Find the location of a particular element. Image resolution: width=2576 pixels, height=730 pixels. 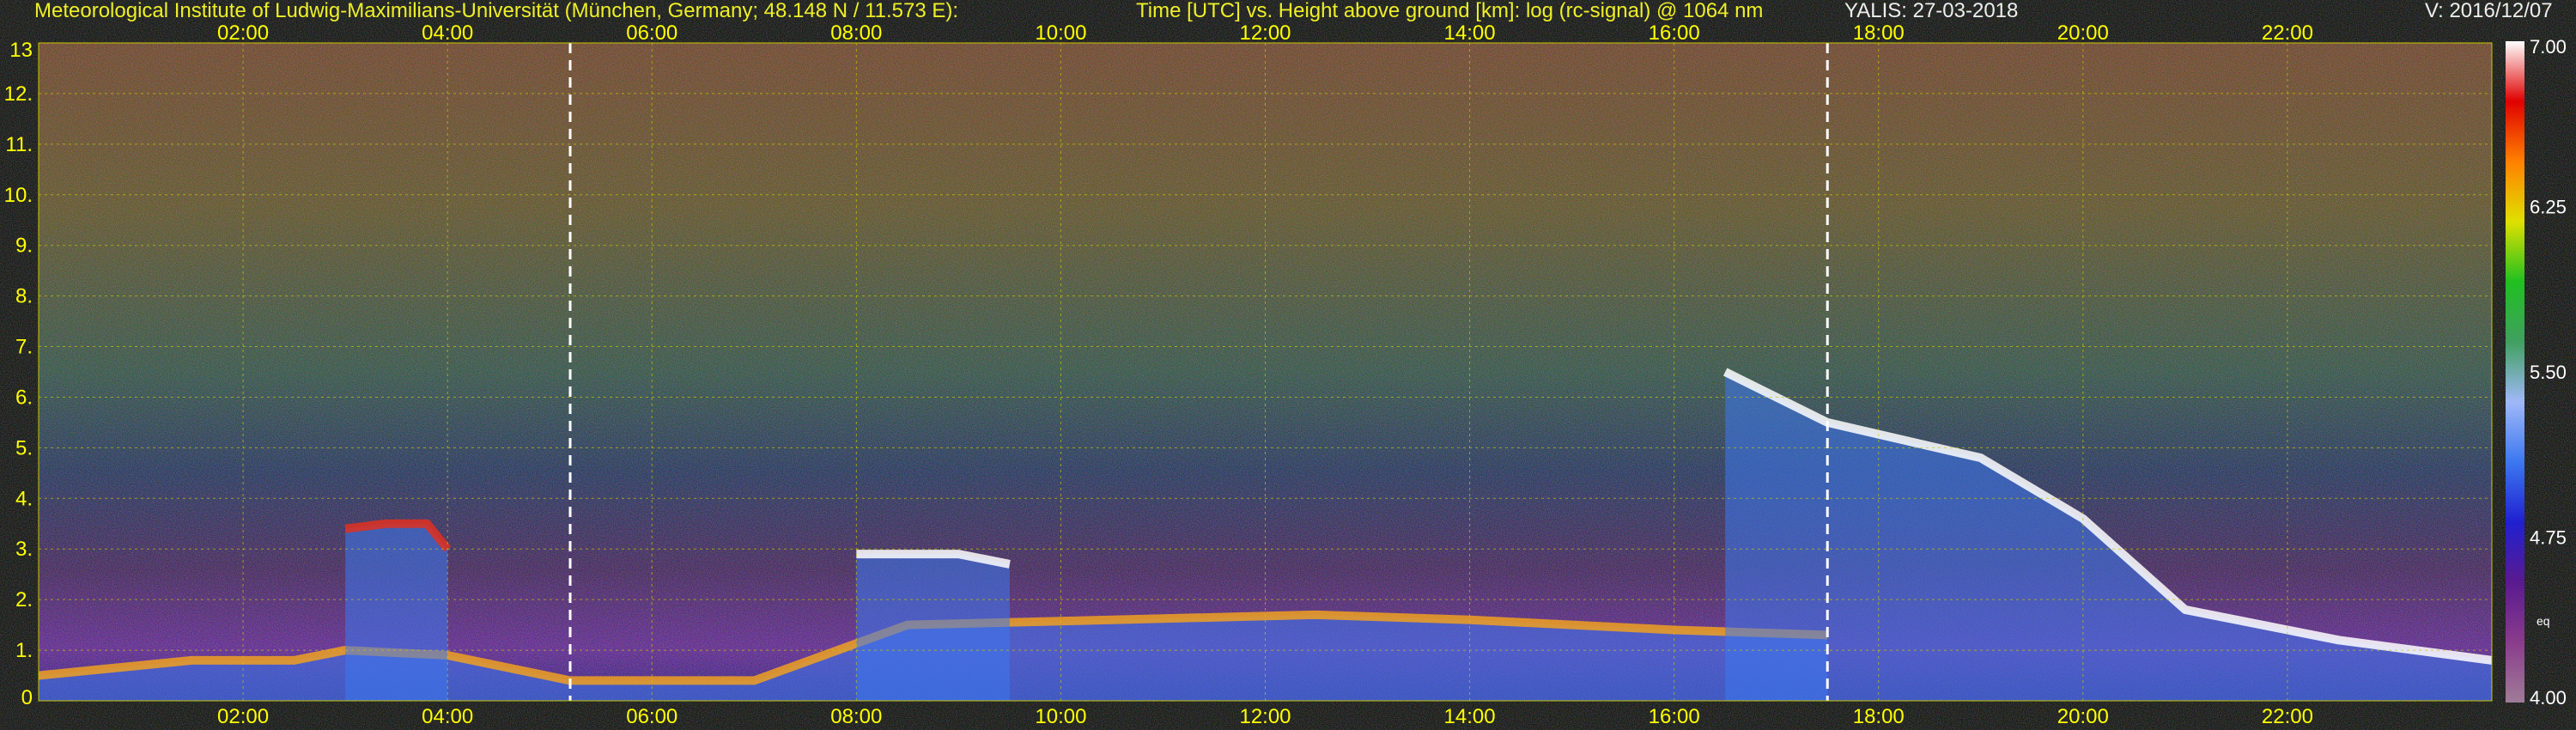

colorbar-tick-4: 7.00 is located at coordinates (2548, 47).